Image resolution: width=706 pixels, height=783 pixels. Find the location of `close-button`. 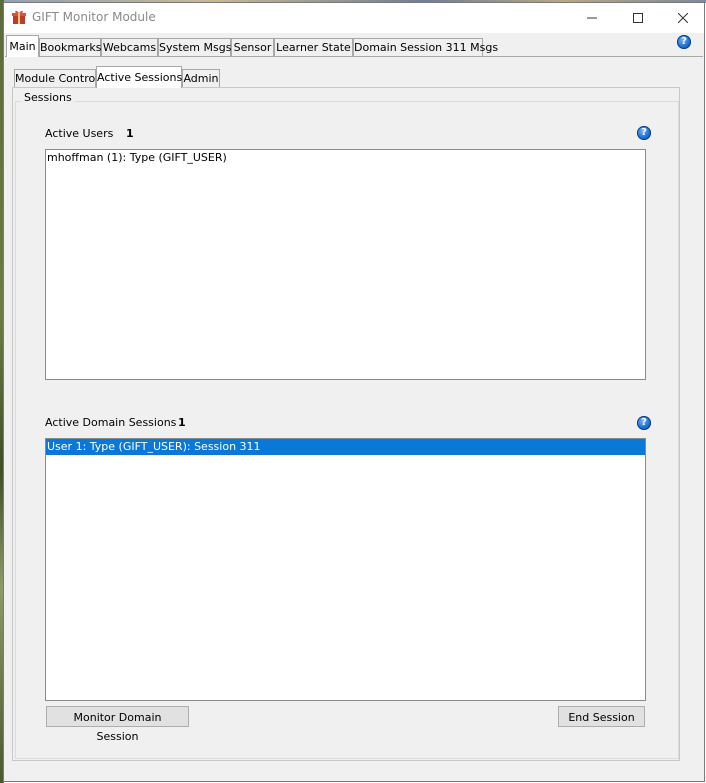

close-button is located at coordinates (683, 18).